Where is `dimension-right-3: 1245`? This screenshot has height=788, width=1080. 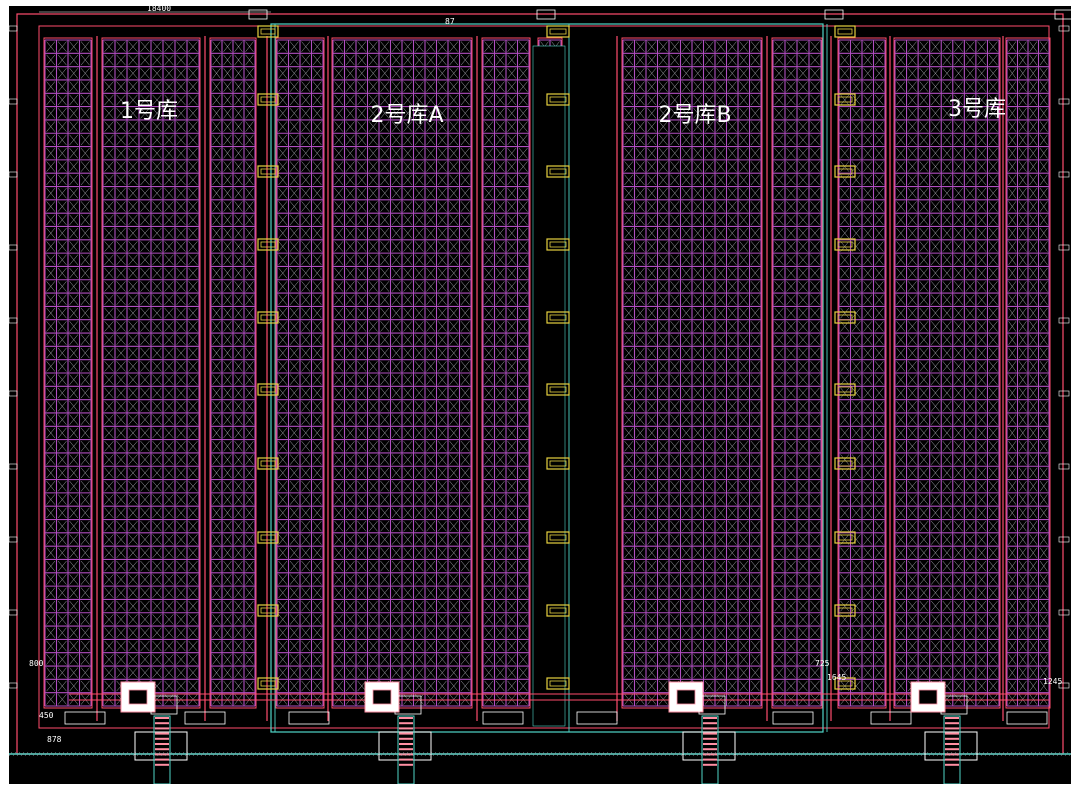 dimension-right-3: 1245 is located at coordinates (1052, 681).